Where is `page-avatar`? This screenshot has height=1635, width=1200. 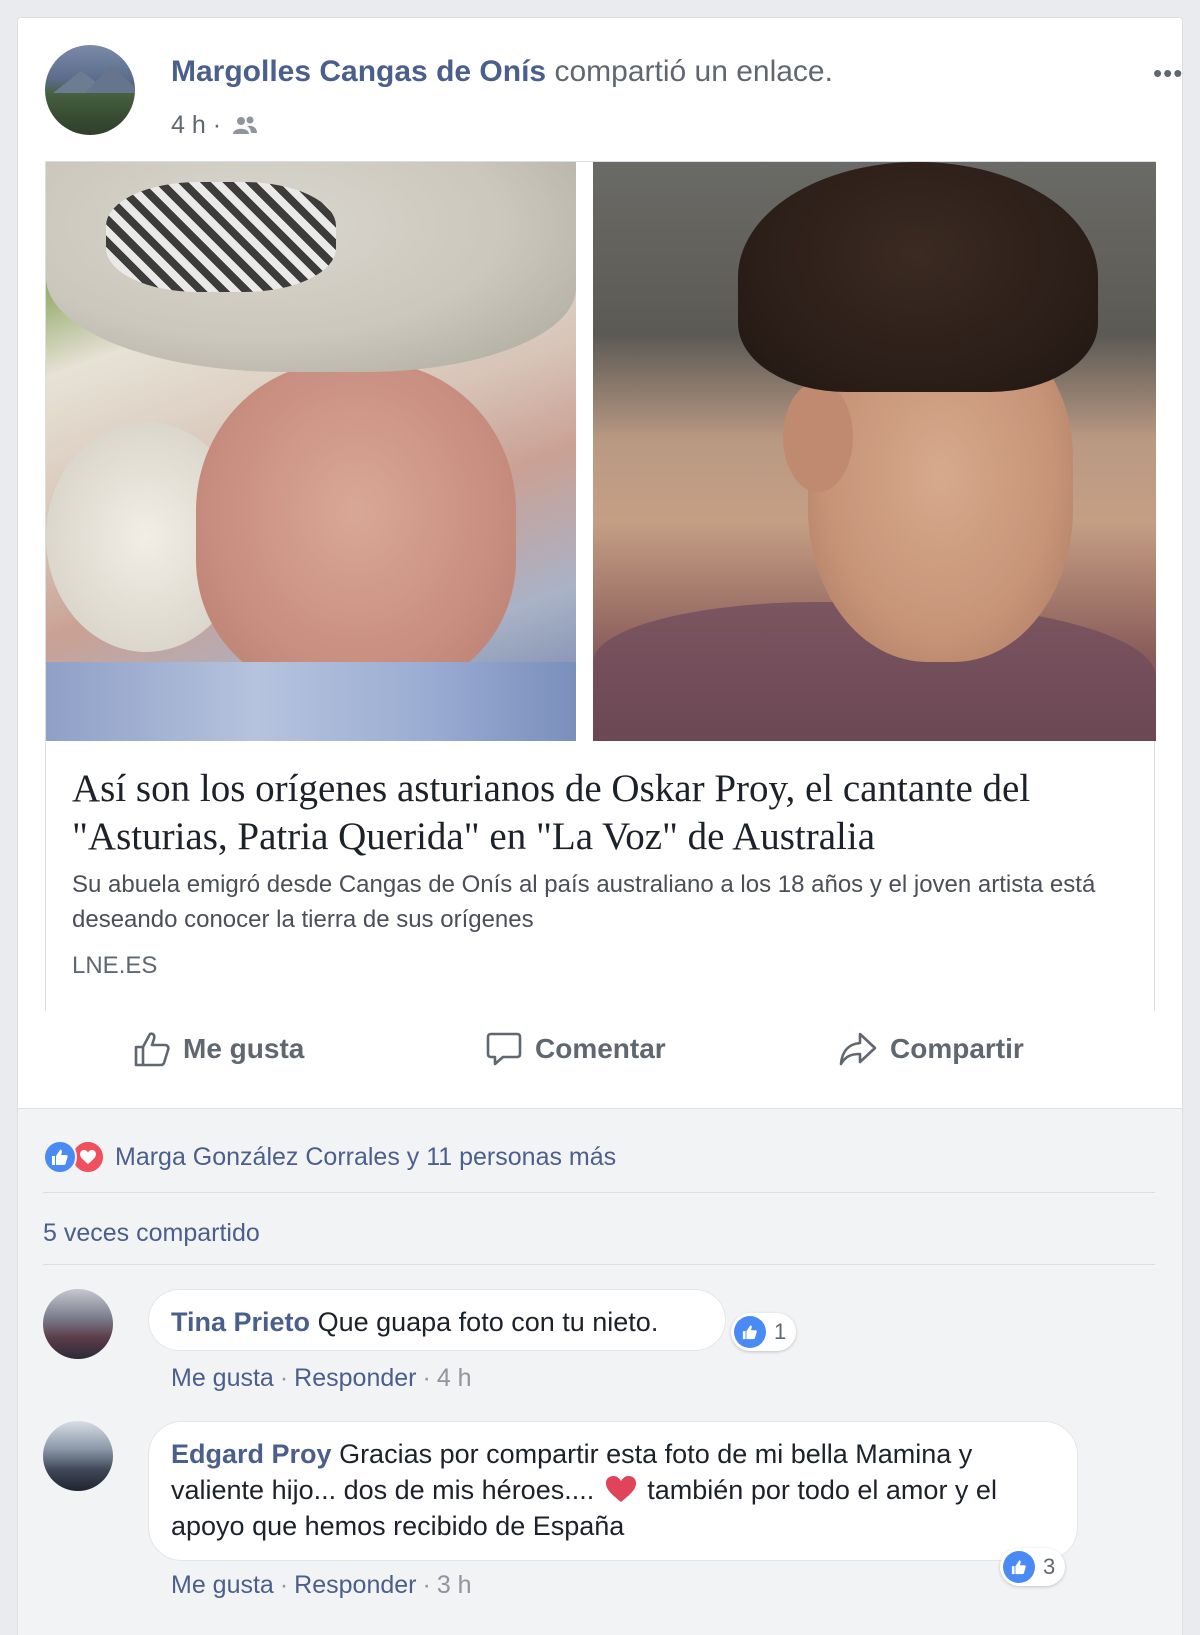
page-avatar is located at coordinates (90, 90).